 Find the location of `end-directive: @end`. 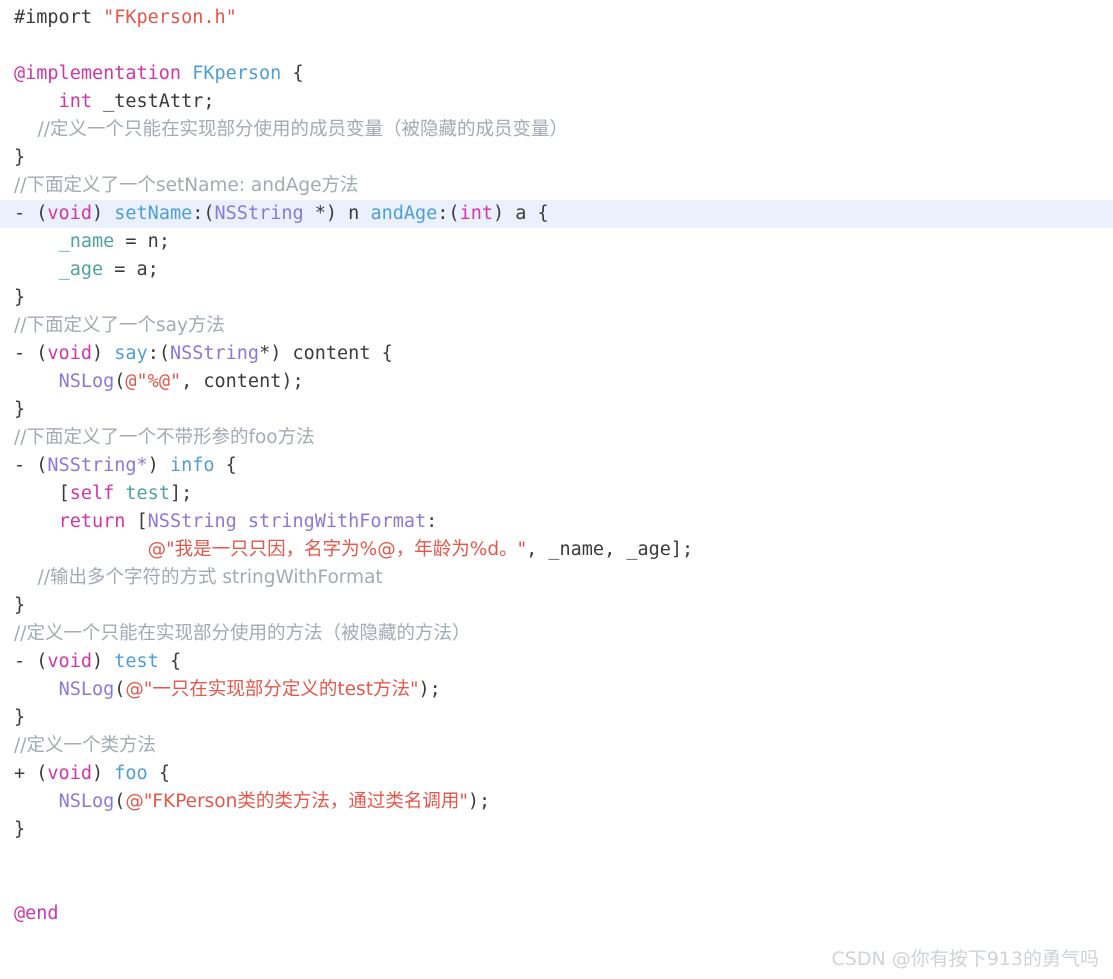

end-directive: @end is located at coordinates (36, 913).